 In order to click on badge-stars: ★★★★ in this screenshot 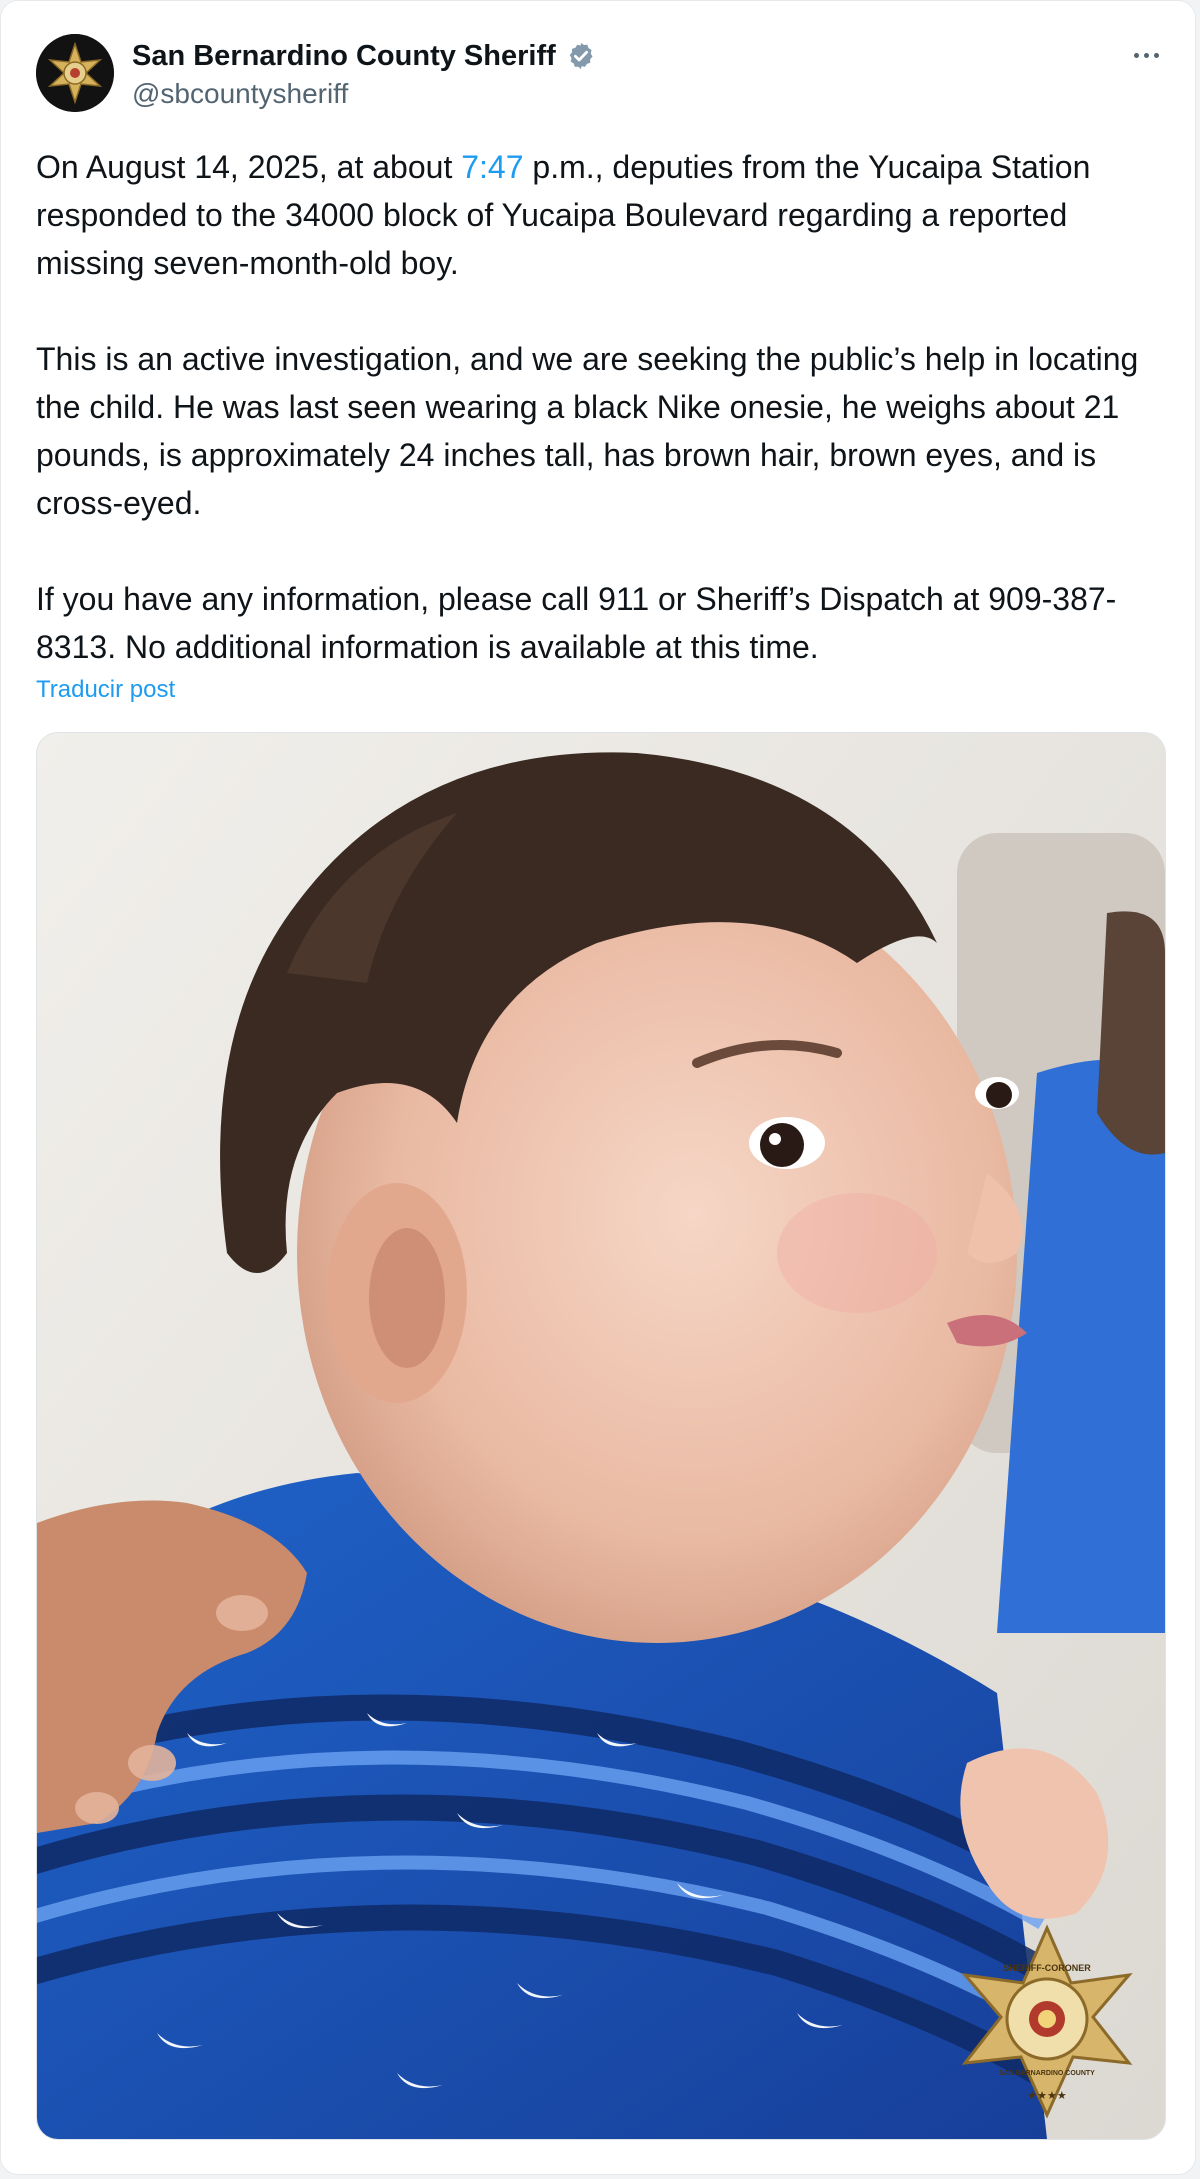, I will do `click(1047, 2095)`.